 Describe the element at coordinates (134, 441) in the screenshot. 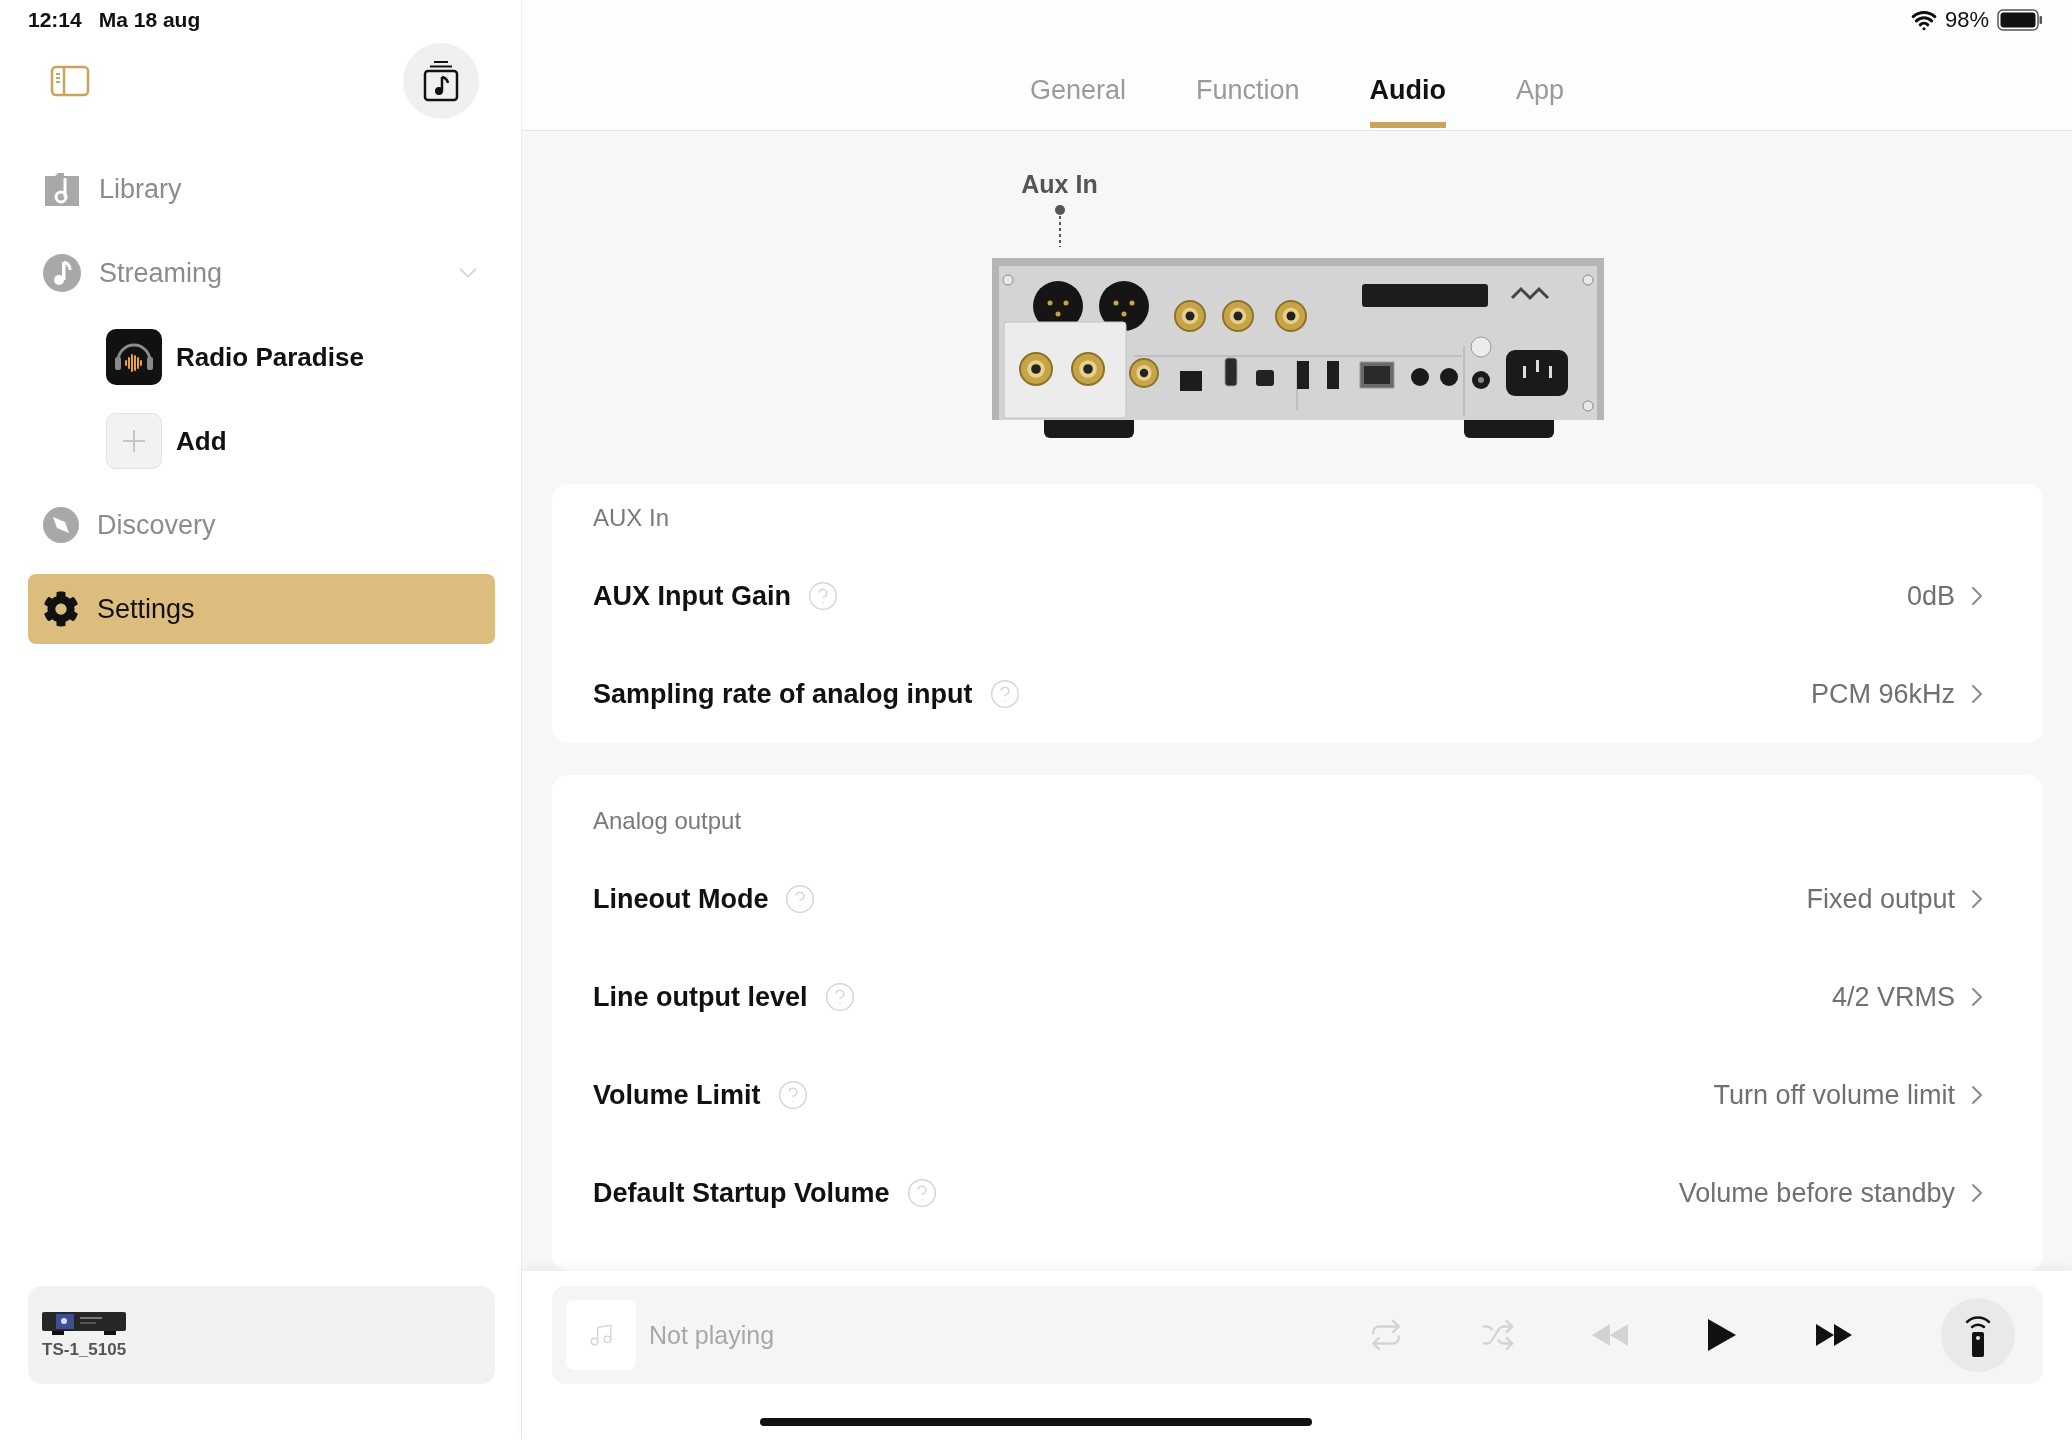

I see `plus-icon` at that location.